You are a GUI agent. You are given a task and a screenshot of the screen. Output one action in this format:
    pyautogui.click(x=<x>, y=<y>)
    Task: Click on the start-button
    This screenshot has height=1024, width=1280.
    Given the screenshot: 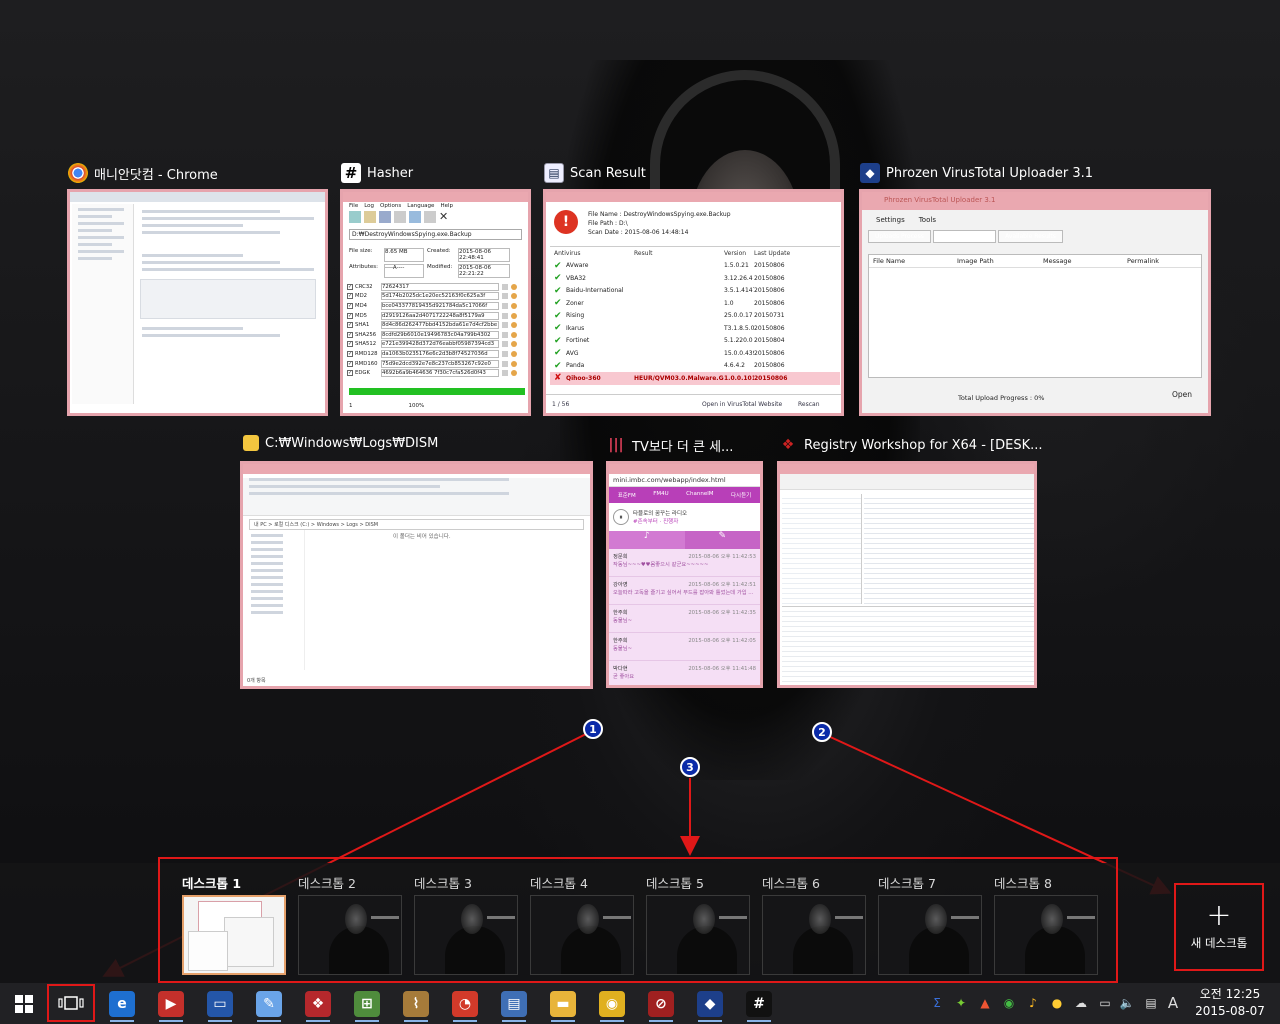 What is the action you would take?
    pyautogui.click(x=24, y=1004)
    